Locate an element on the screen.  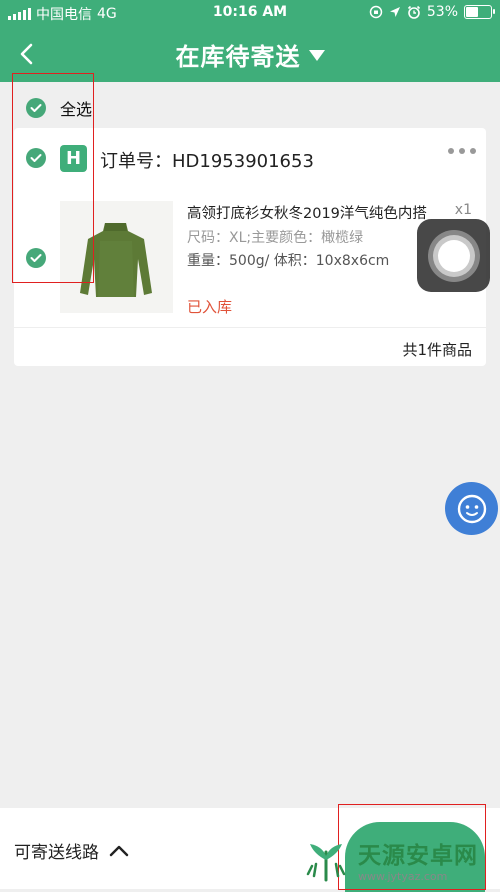
nav-header: 在库待寄送 is located at coordinates (250, 54).